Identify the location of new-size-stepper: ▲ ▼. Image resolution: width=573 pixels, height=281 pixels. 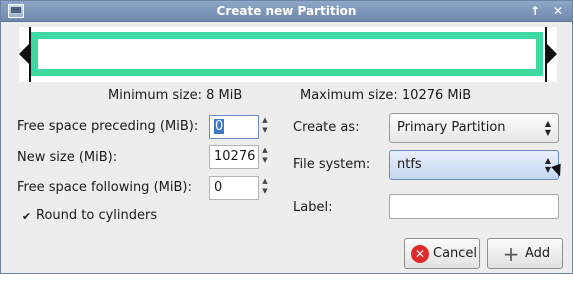
(265, 157).